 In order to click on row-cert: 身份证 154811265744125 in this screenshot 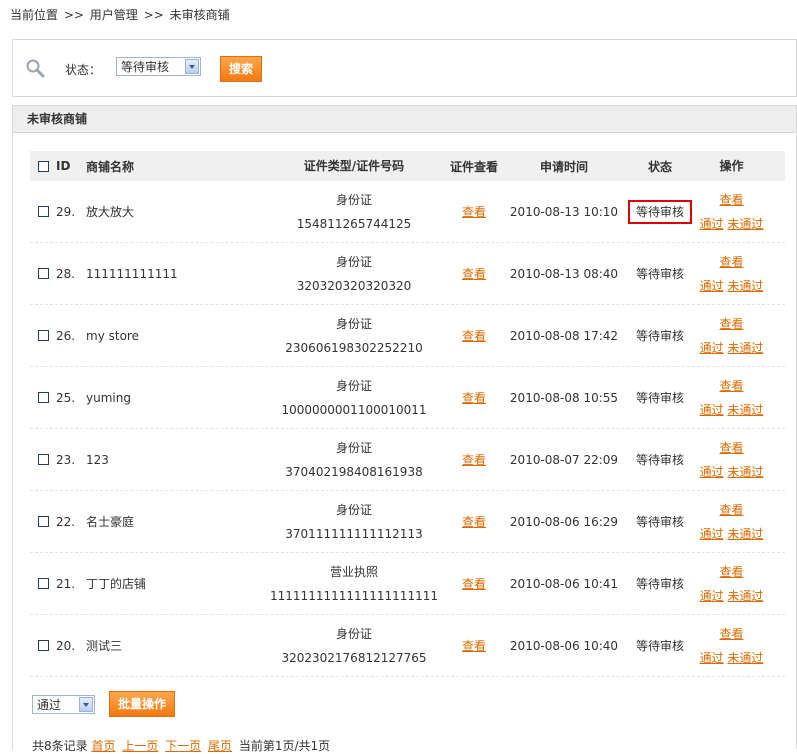, I will do `click(354, 212)`.